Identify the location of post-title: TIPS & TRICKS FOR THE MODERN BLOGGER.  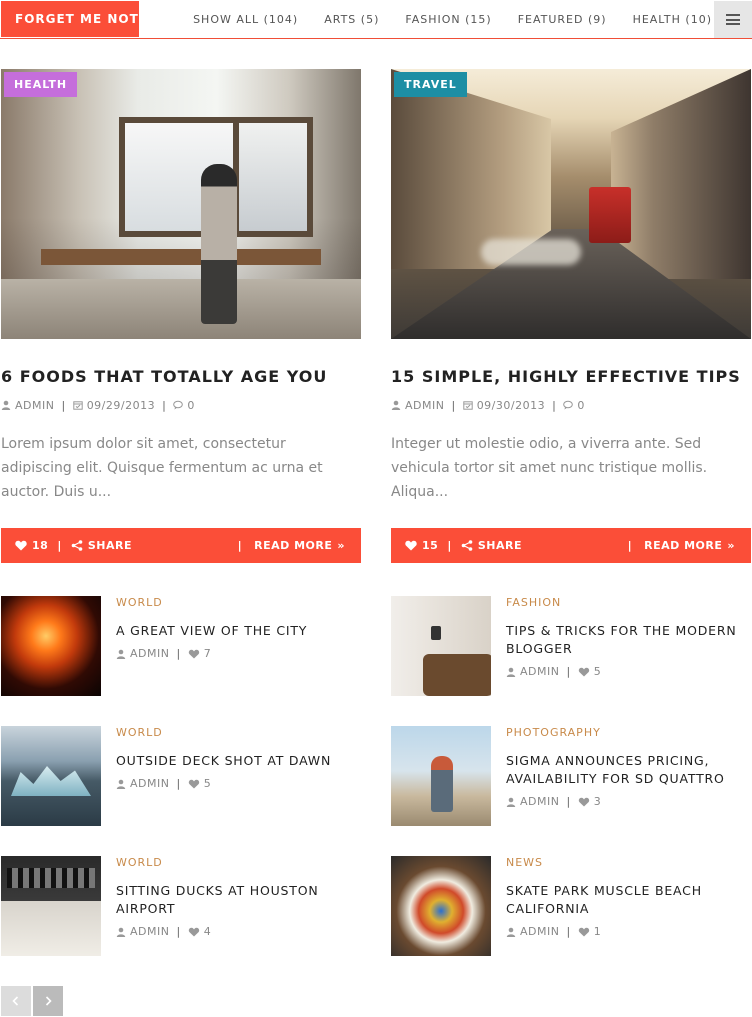
(626, 640).